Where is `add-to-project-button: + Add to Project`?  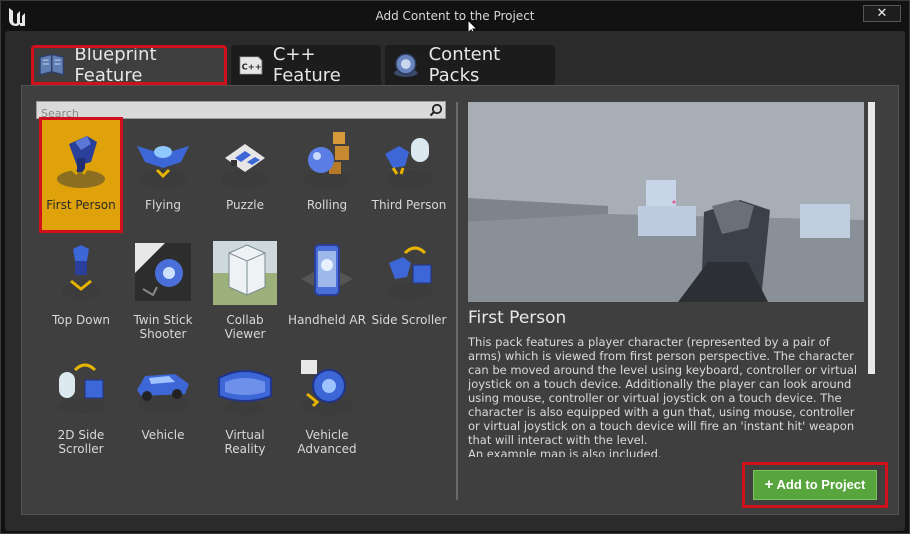
add-to-project-button: + Add to Project is located at coordinates (815, 485).